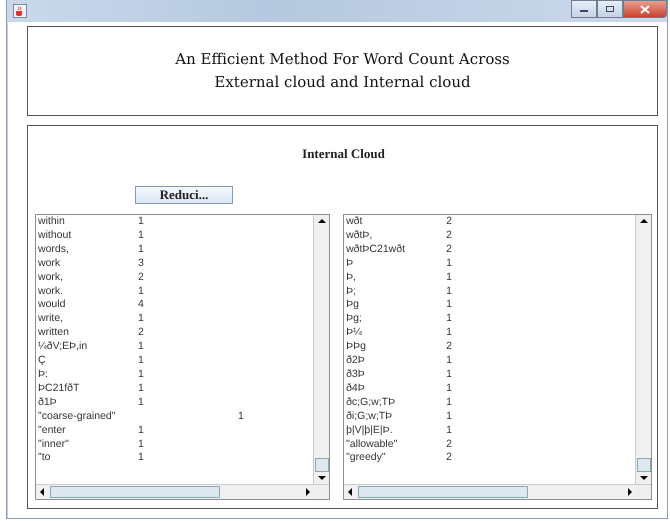 This screenshot has height=521, width=670. What do you see at coordinates (77, 417) in the screenshot?
I see `word-text: "coarse-grained"` at bounding box center [77, 417].